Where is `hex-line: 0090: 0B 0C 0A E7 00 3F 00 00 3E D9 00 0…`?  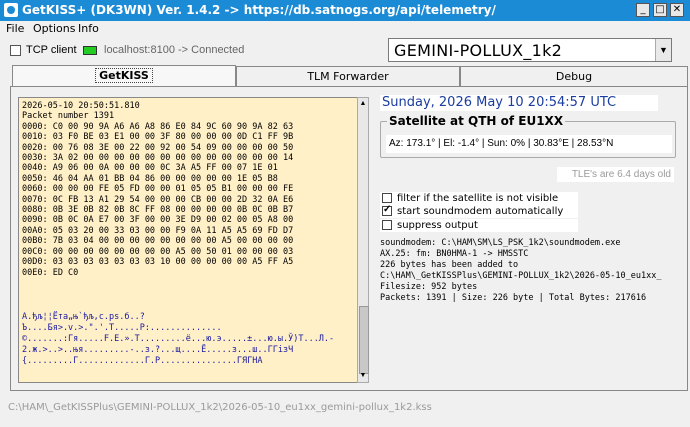
hex-line: 0090: 0B 0C 0A E7 00 3F 00 00 3E D9 00 0… is located at coordinates (158, 220).